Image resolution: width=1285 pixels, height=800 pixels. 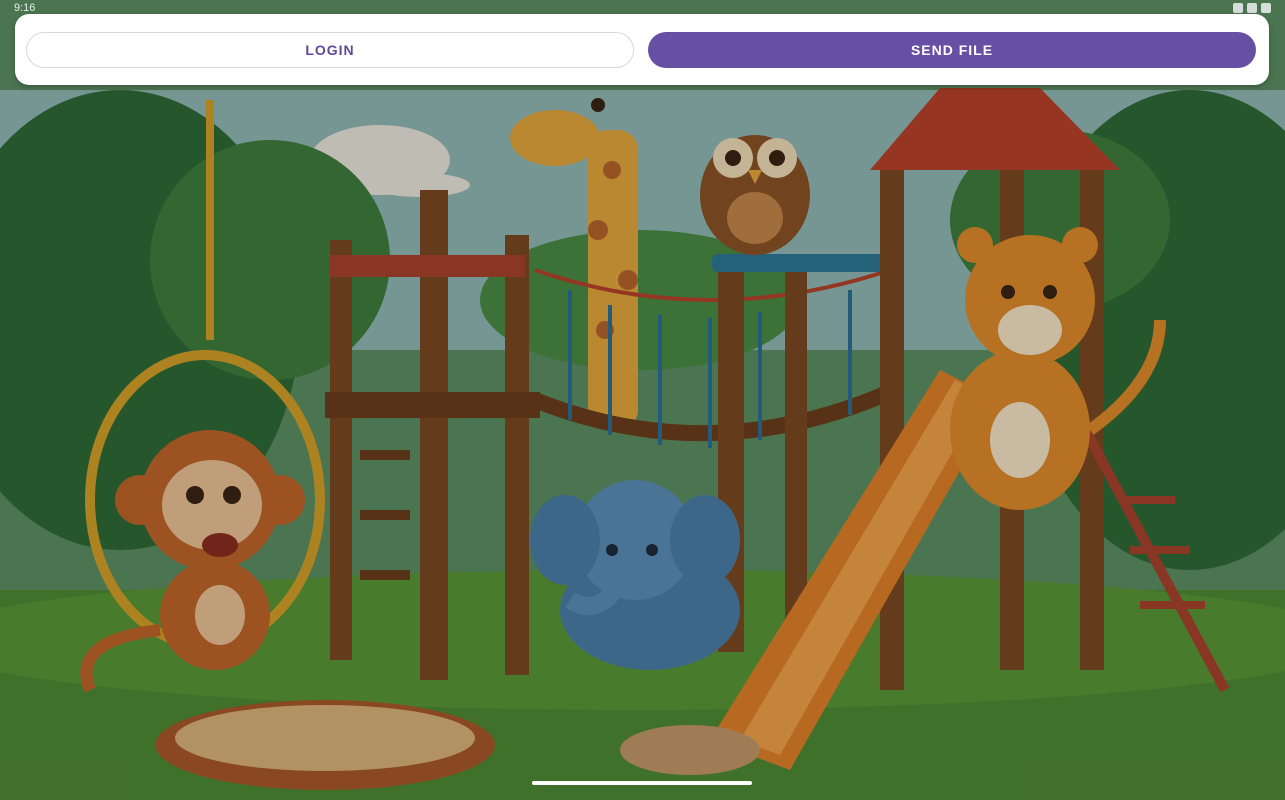 What do you see at coordinates (642, 49) in the screenshot?
I see `action-sheet: LOGIN SEND FILE` at bounding box center [642, 49].